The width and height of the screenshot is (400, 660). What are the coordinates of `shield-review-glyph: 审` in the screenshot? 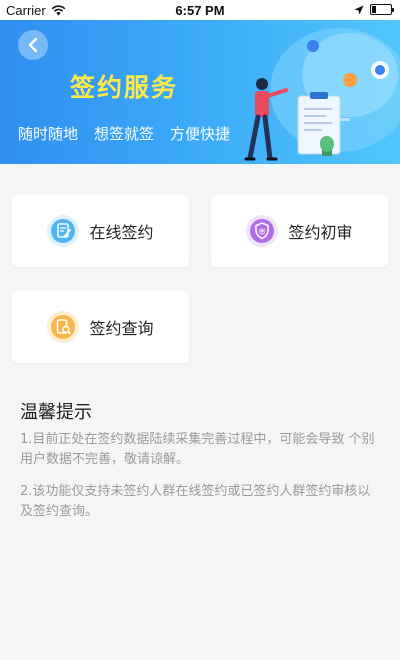 It's located at (262, 231).